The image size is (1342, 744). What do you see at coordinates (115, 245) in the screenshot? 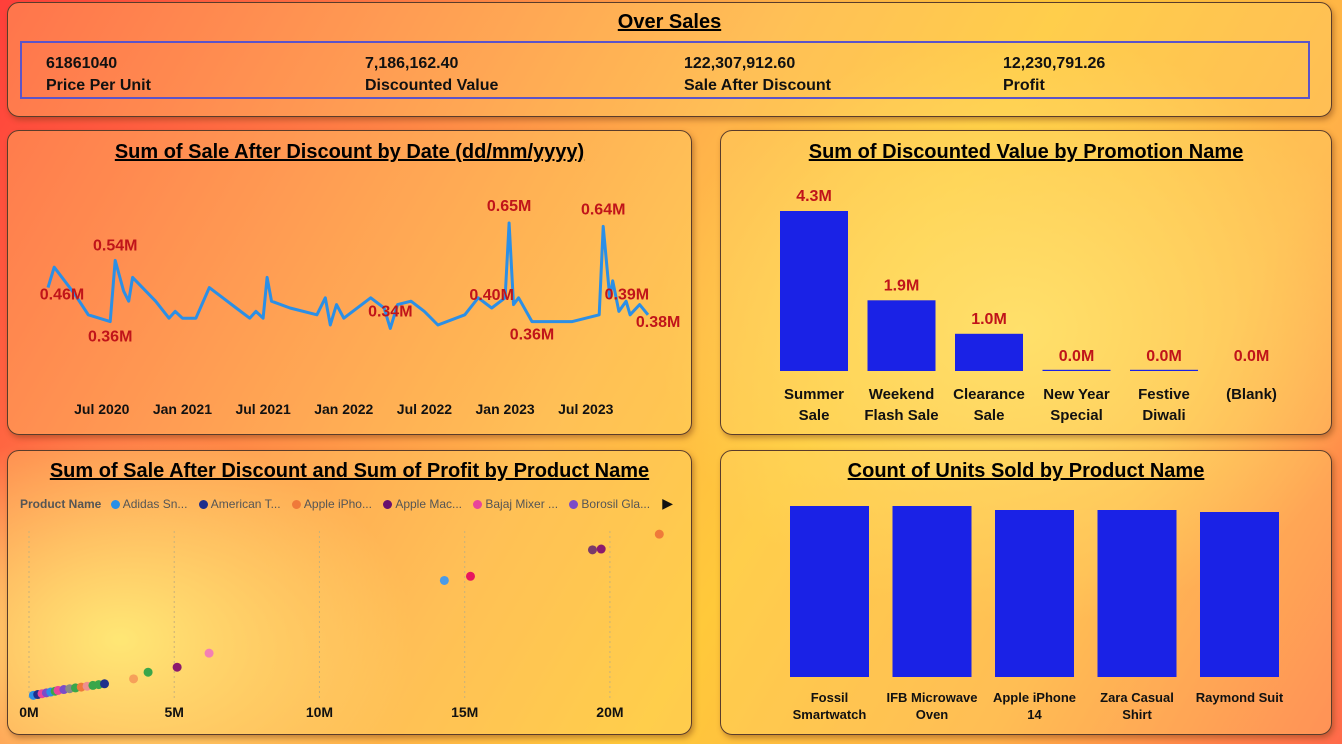
I see `line-data-label: 0.54M` at bounding box center [115, 245].